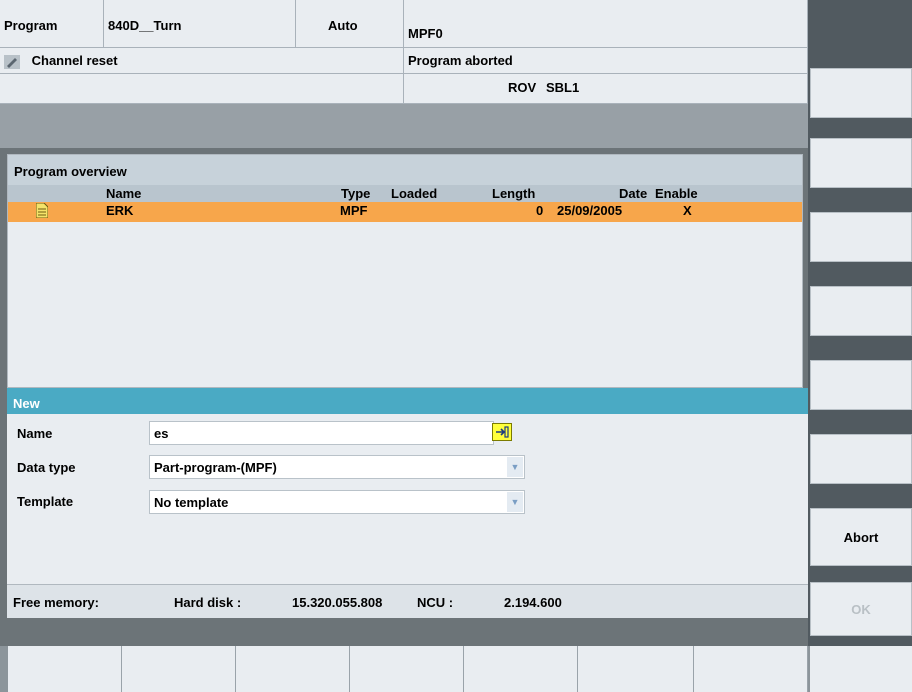 The width and height of the screenshot is (912, 692). What do you see at coordinates (337, 602) in the screenshot?
I see `hard-disk-value: 15.320.055.808` at bounding box center [337, 602].